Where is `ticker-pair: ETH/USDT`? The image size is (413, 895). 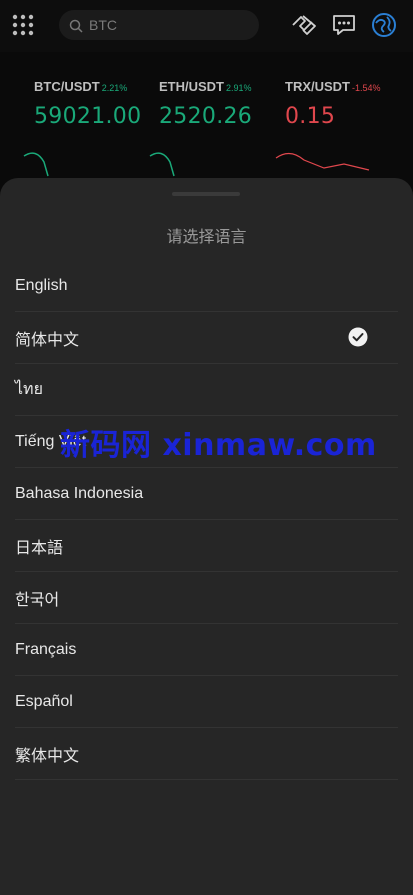
ticker-pair: ETH/USDT is located at coordinates (191, 86).